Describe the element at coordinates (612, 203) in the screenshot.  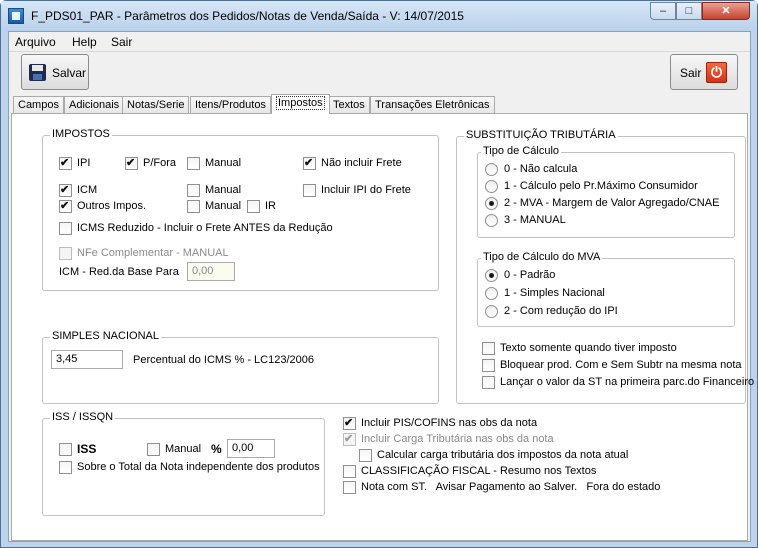
I see `tipo-calculo-label-2: 2 - MVA - Margem de Valor Agregado/CNAE` at that location.